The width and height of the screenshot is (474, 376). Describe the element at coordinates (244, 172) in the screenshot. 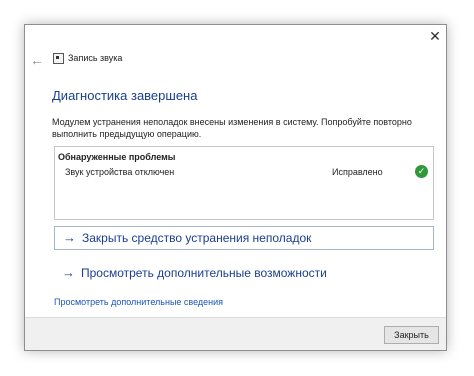

I see `problem-row: Звук устройства отключен Исправлено ✓` at that location.